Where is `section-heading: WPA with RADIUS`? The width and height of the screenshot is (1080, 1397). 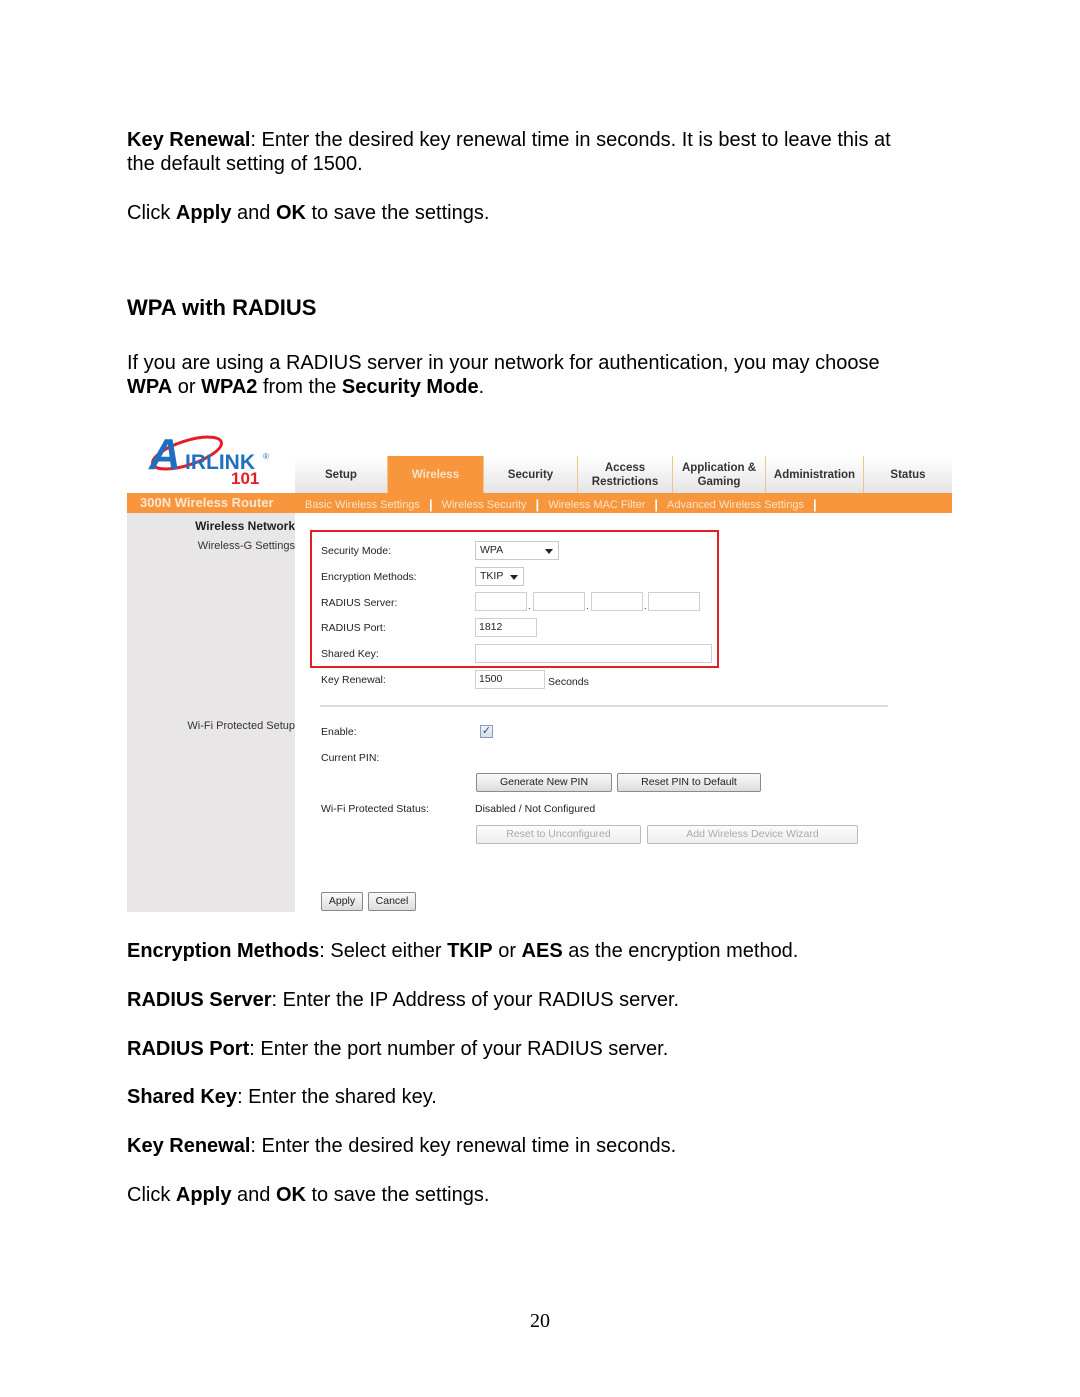 section-heading: WPA with RADIUS is located at coordinates (222, 307).